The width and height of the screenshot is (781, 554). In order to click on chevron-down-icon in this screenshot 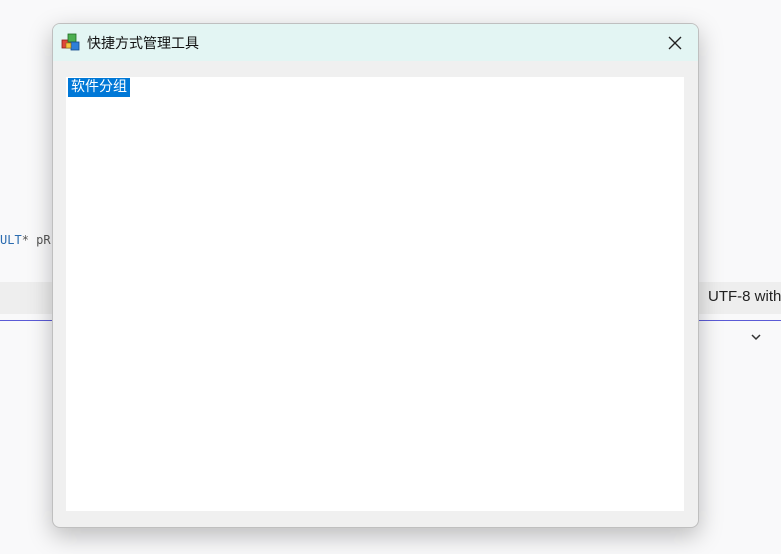, I will do `click(756, 337)`.